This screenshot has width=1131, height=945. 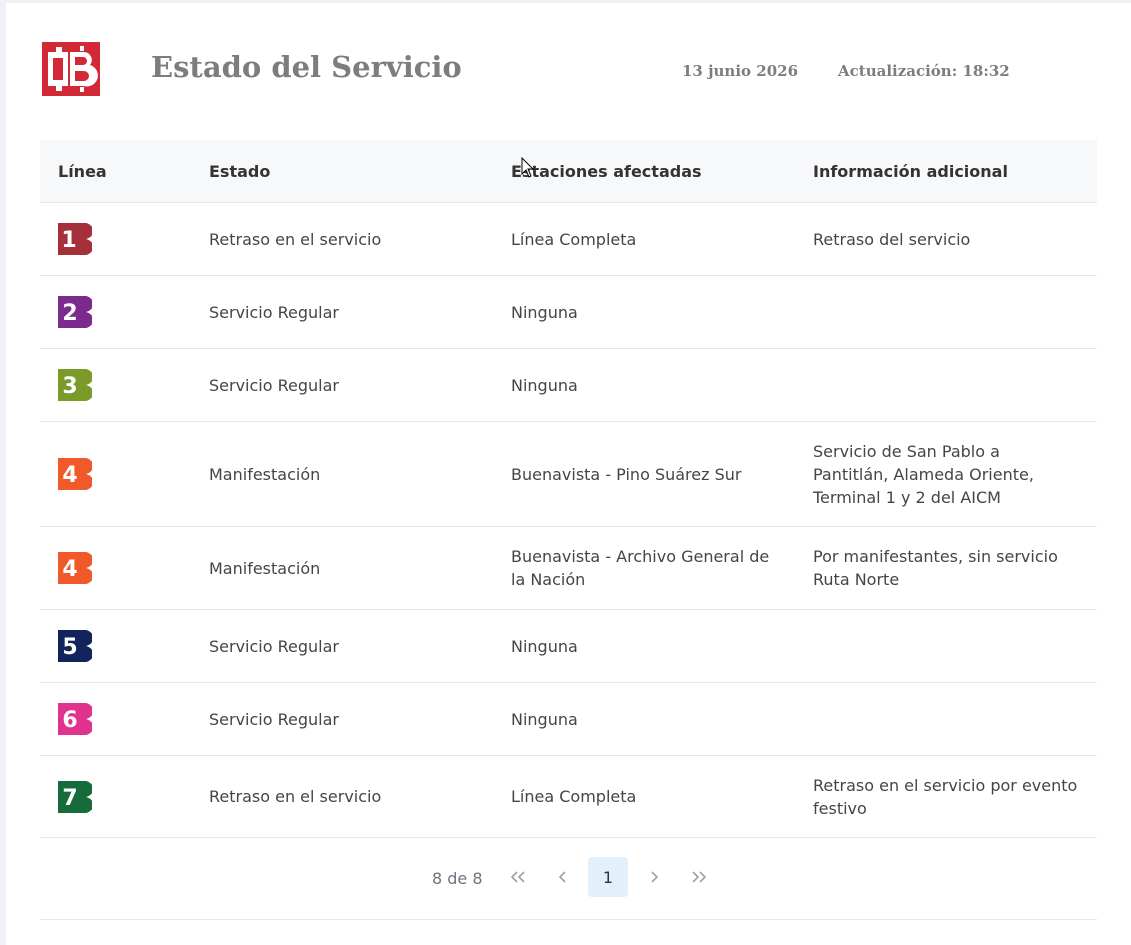 I want to click on chevron-right-icon, so click(x=655, y=877).